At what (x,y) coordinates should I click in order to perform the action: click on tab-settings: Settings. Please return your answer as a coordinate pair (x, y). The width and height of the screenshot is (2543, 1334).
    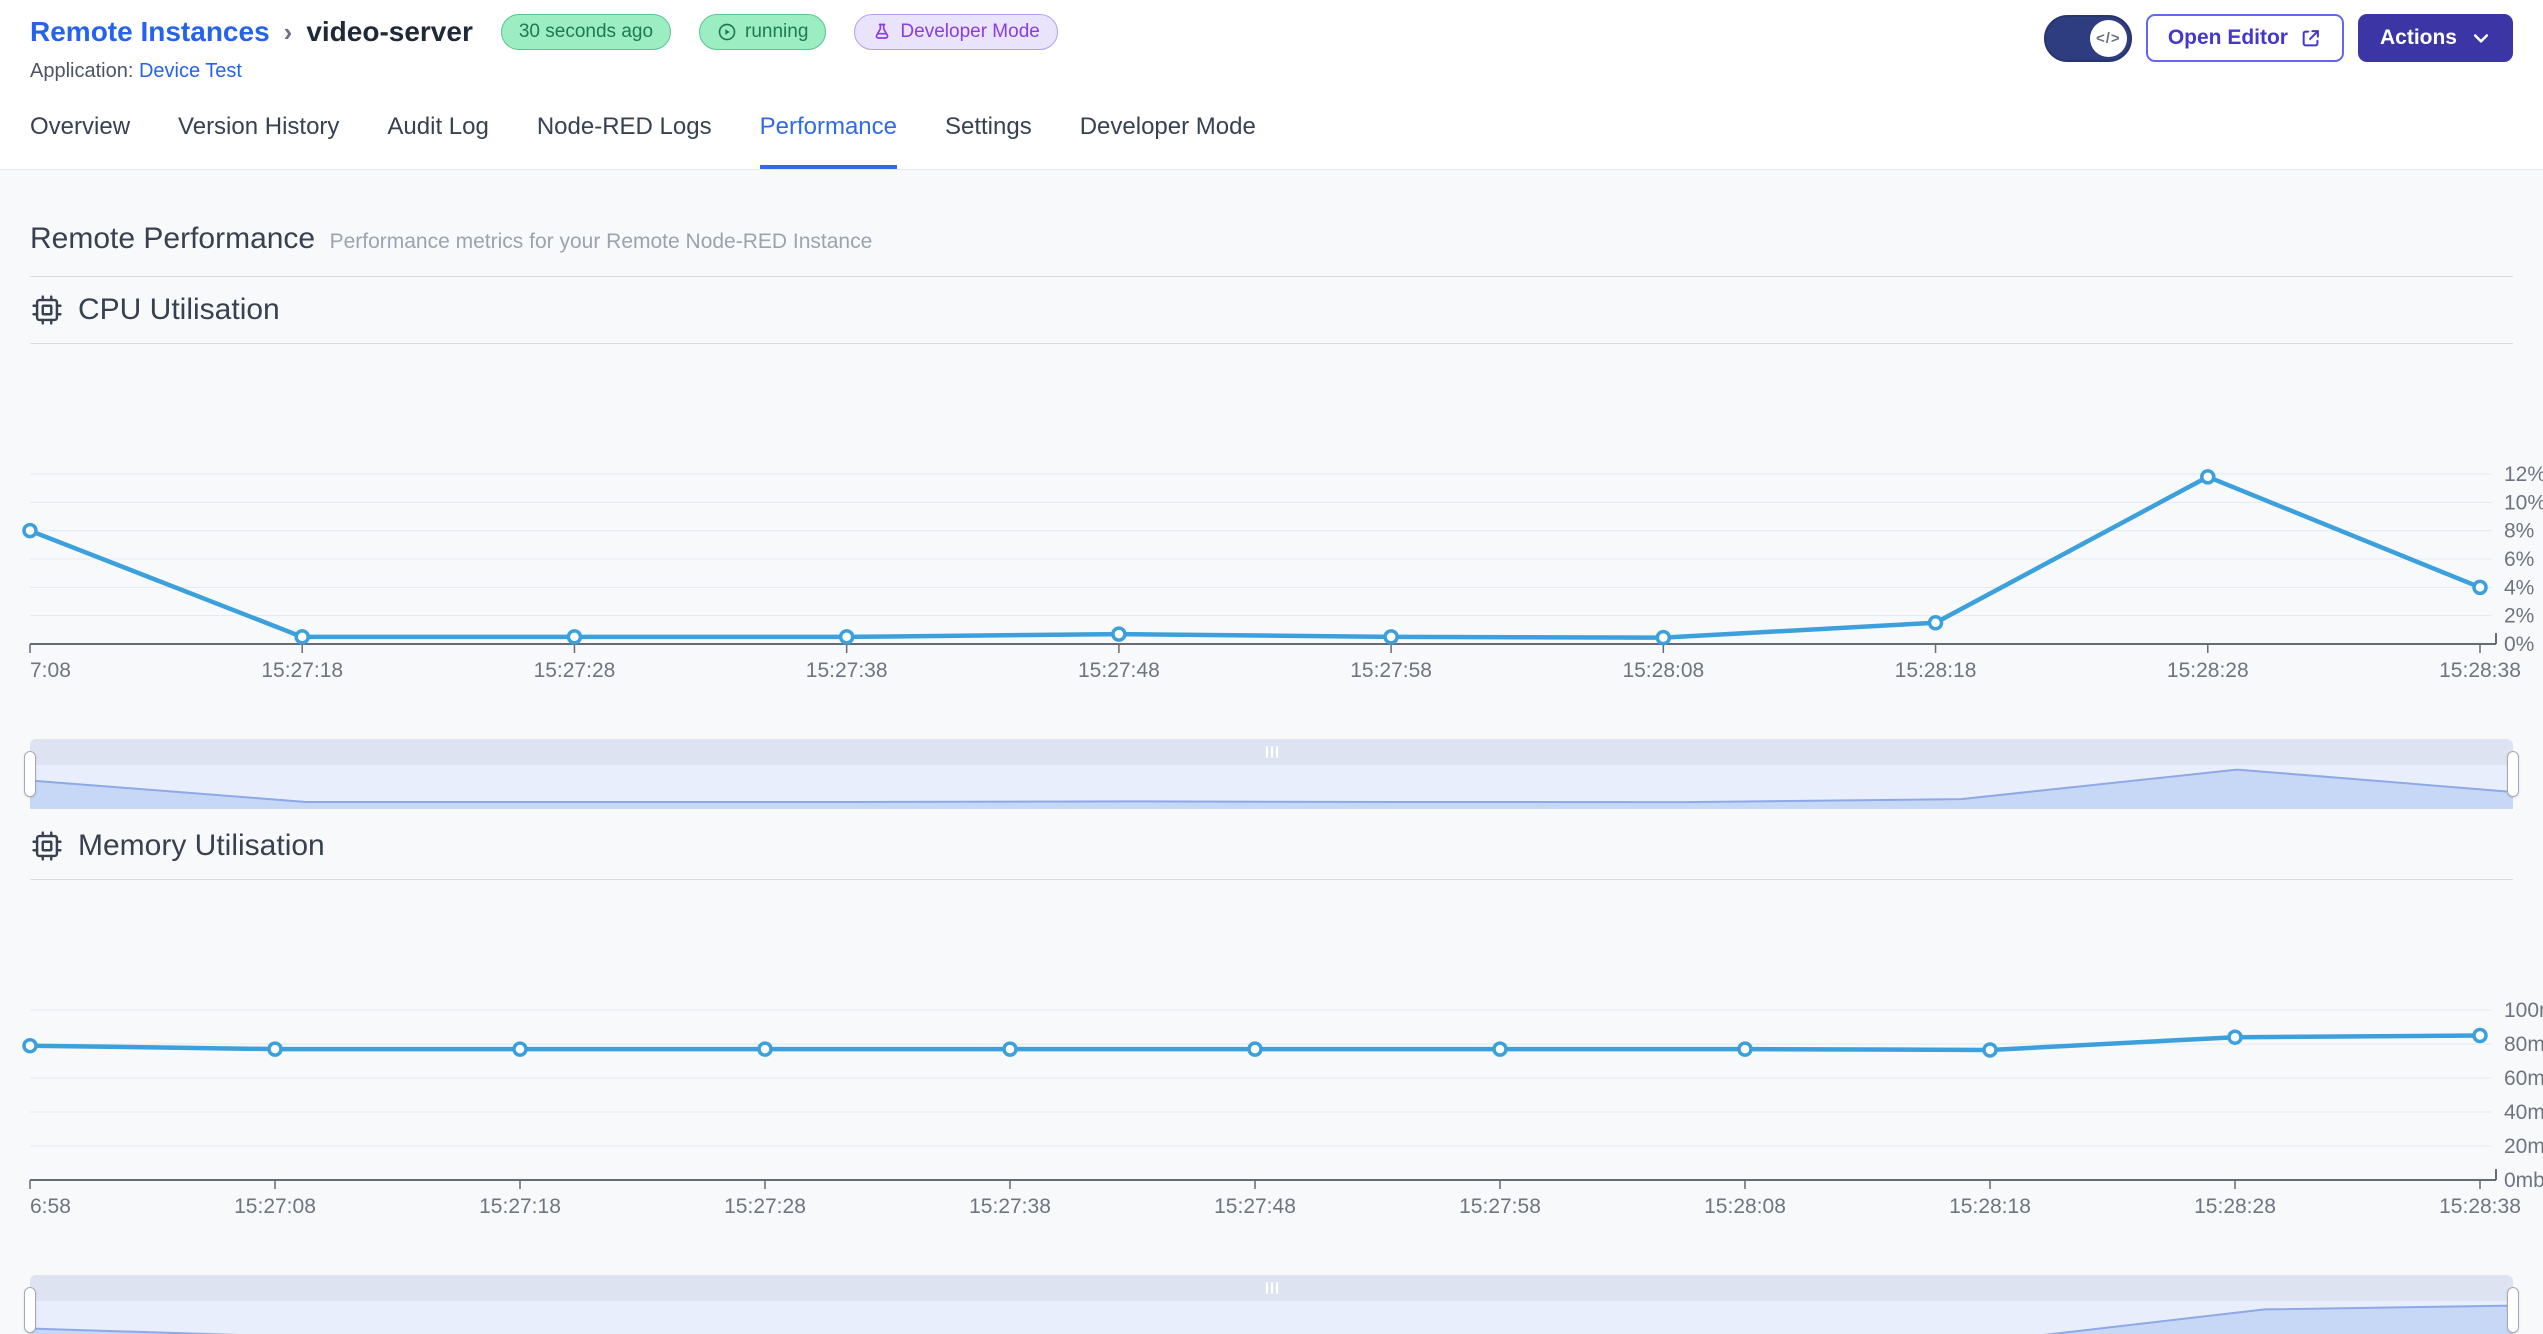
    Looking at the image, I should click on (988, 141).